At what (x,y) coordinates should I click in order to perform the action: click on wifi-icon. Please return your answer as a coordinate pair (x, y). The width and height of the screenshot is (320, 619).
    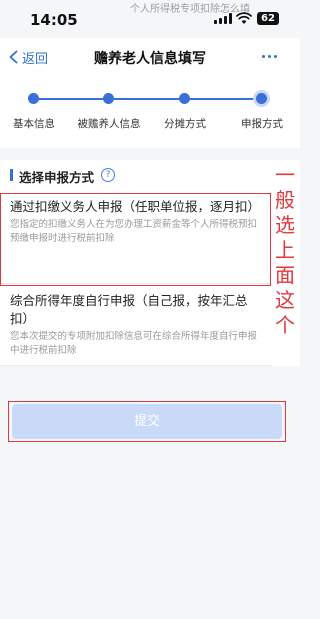
    Looking at the image, I should click on (244, 18).